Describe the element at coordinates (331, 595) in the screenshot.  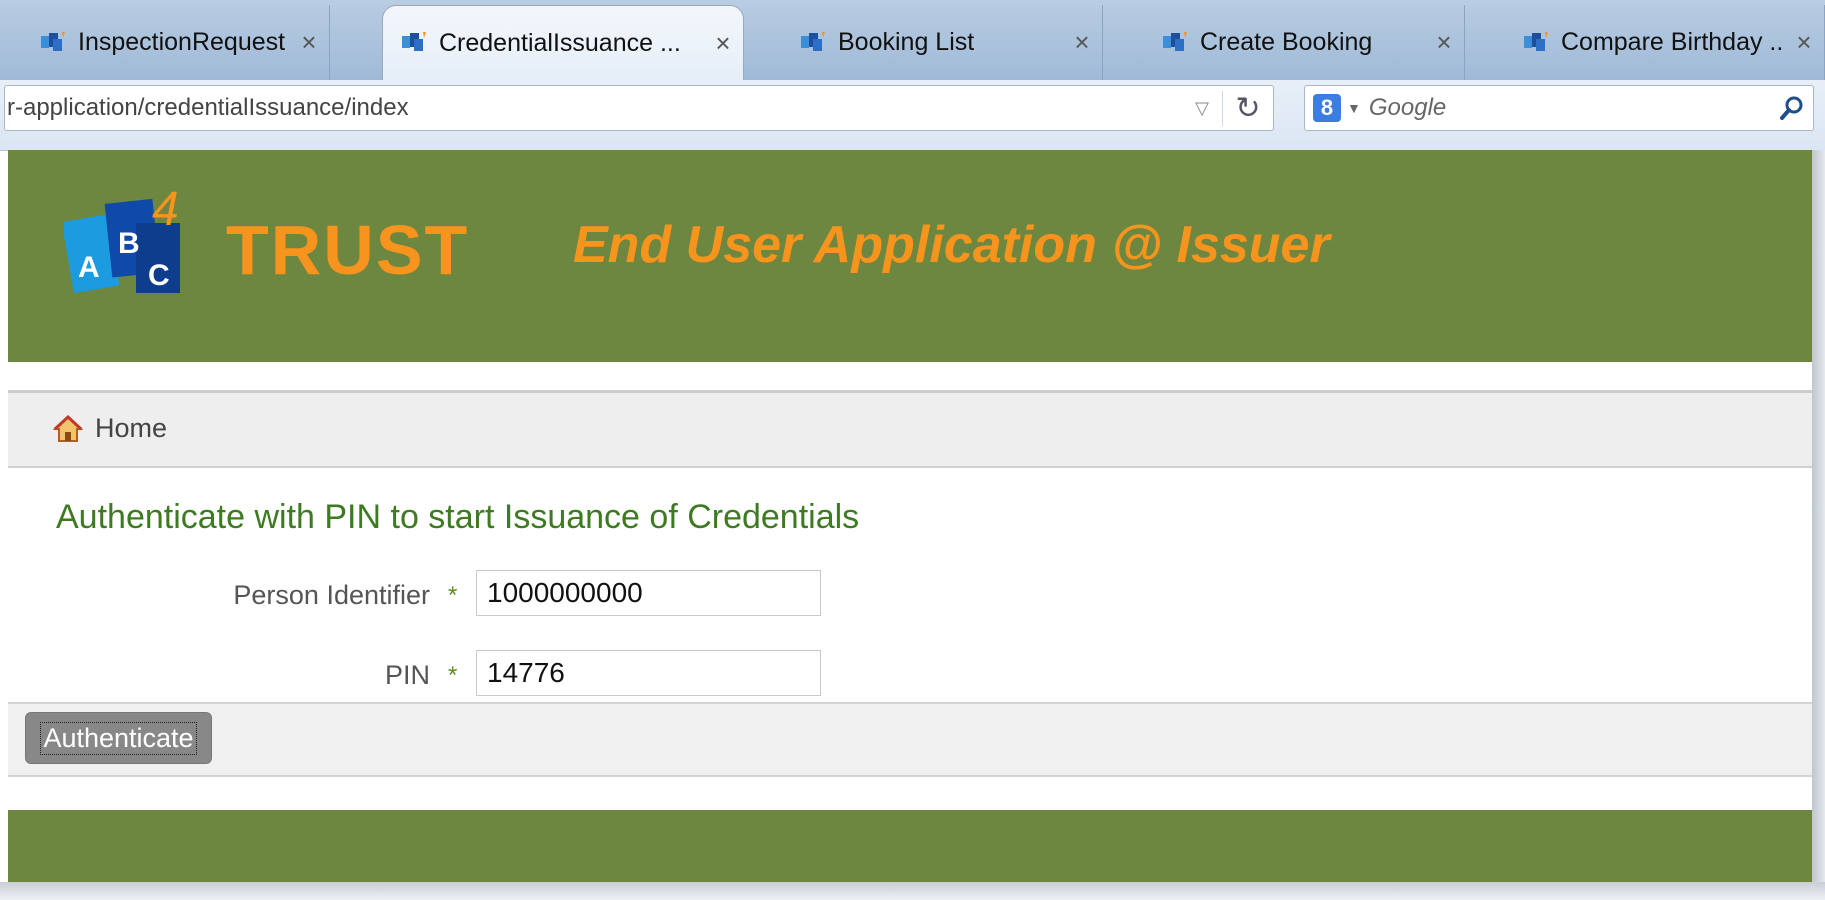
I see `person-identifier-label: Person Identifier` at that location.